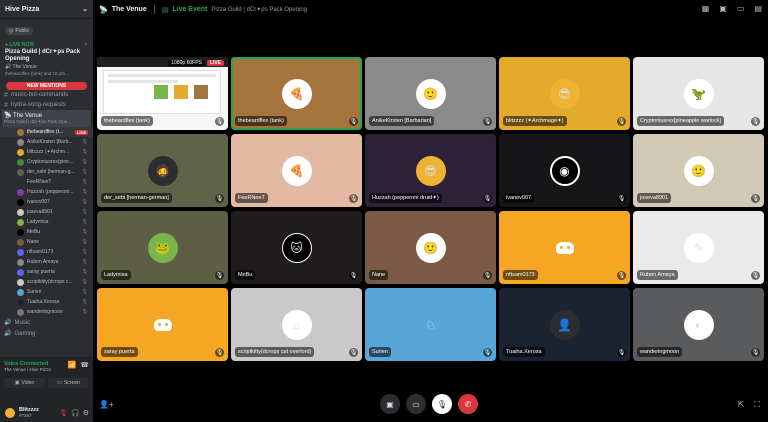 Image resolution: width=768 pixels, height=422 pixels. I want to click on voice-user: saray puerta 🎙, so click(46, 272).